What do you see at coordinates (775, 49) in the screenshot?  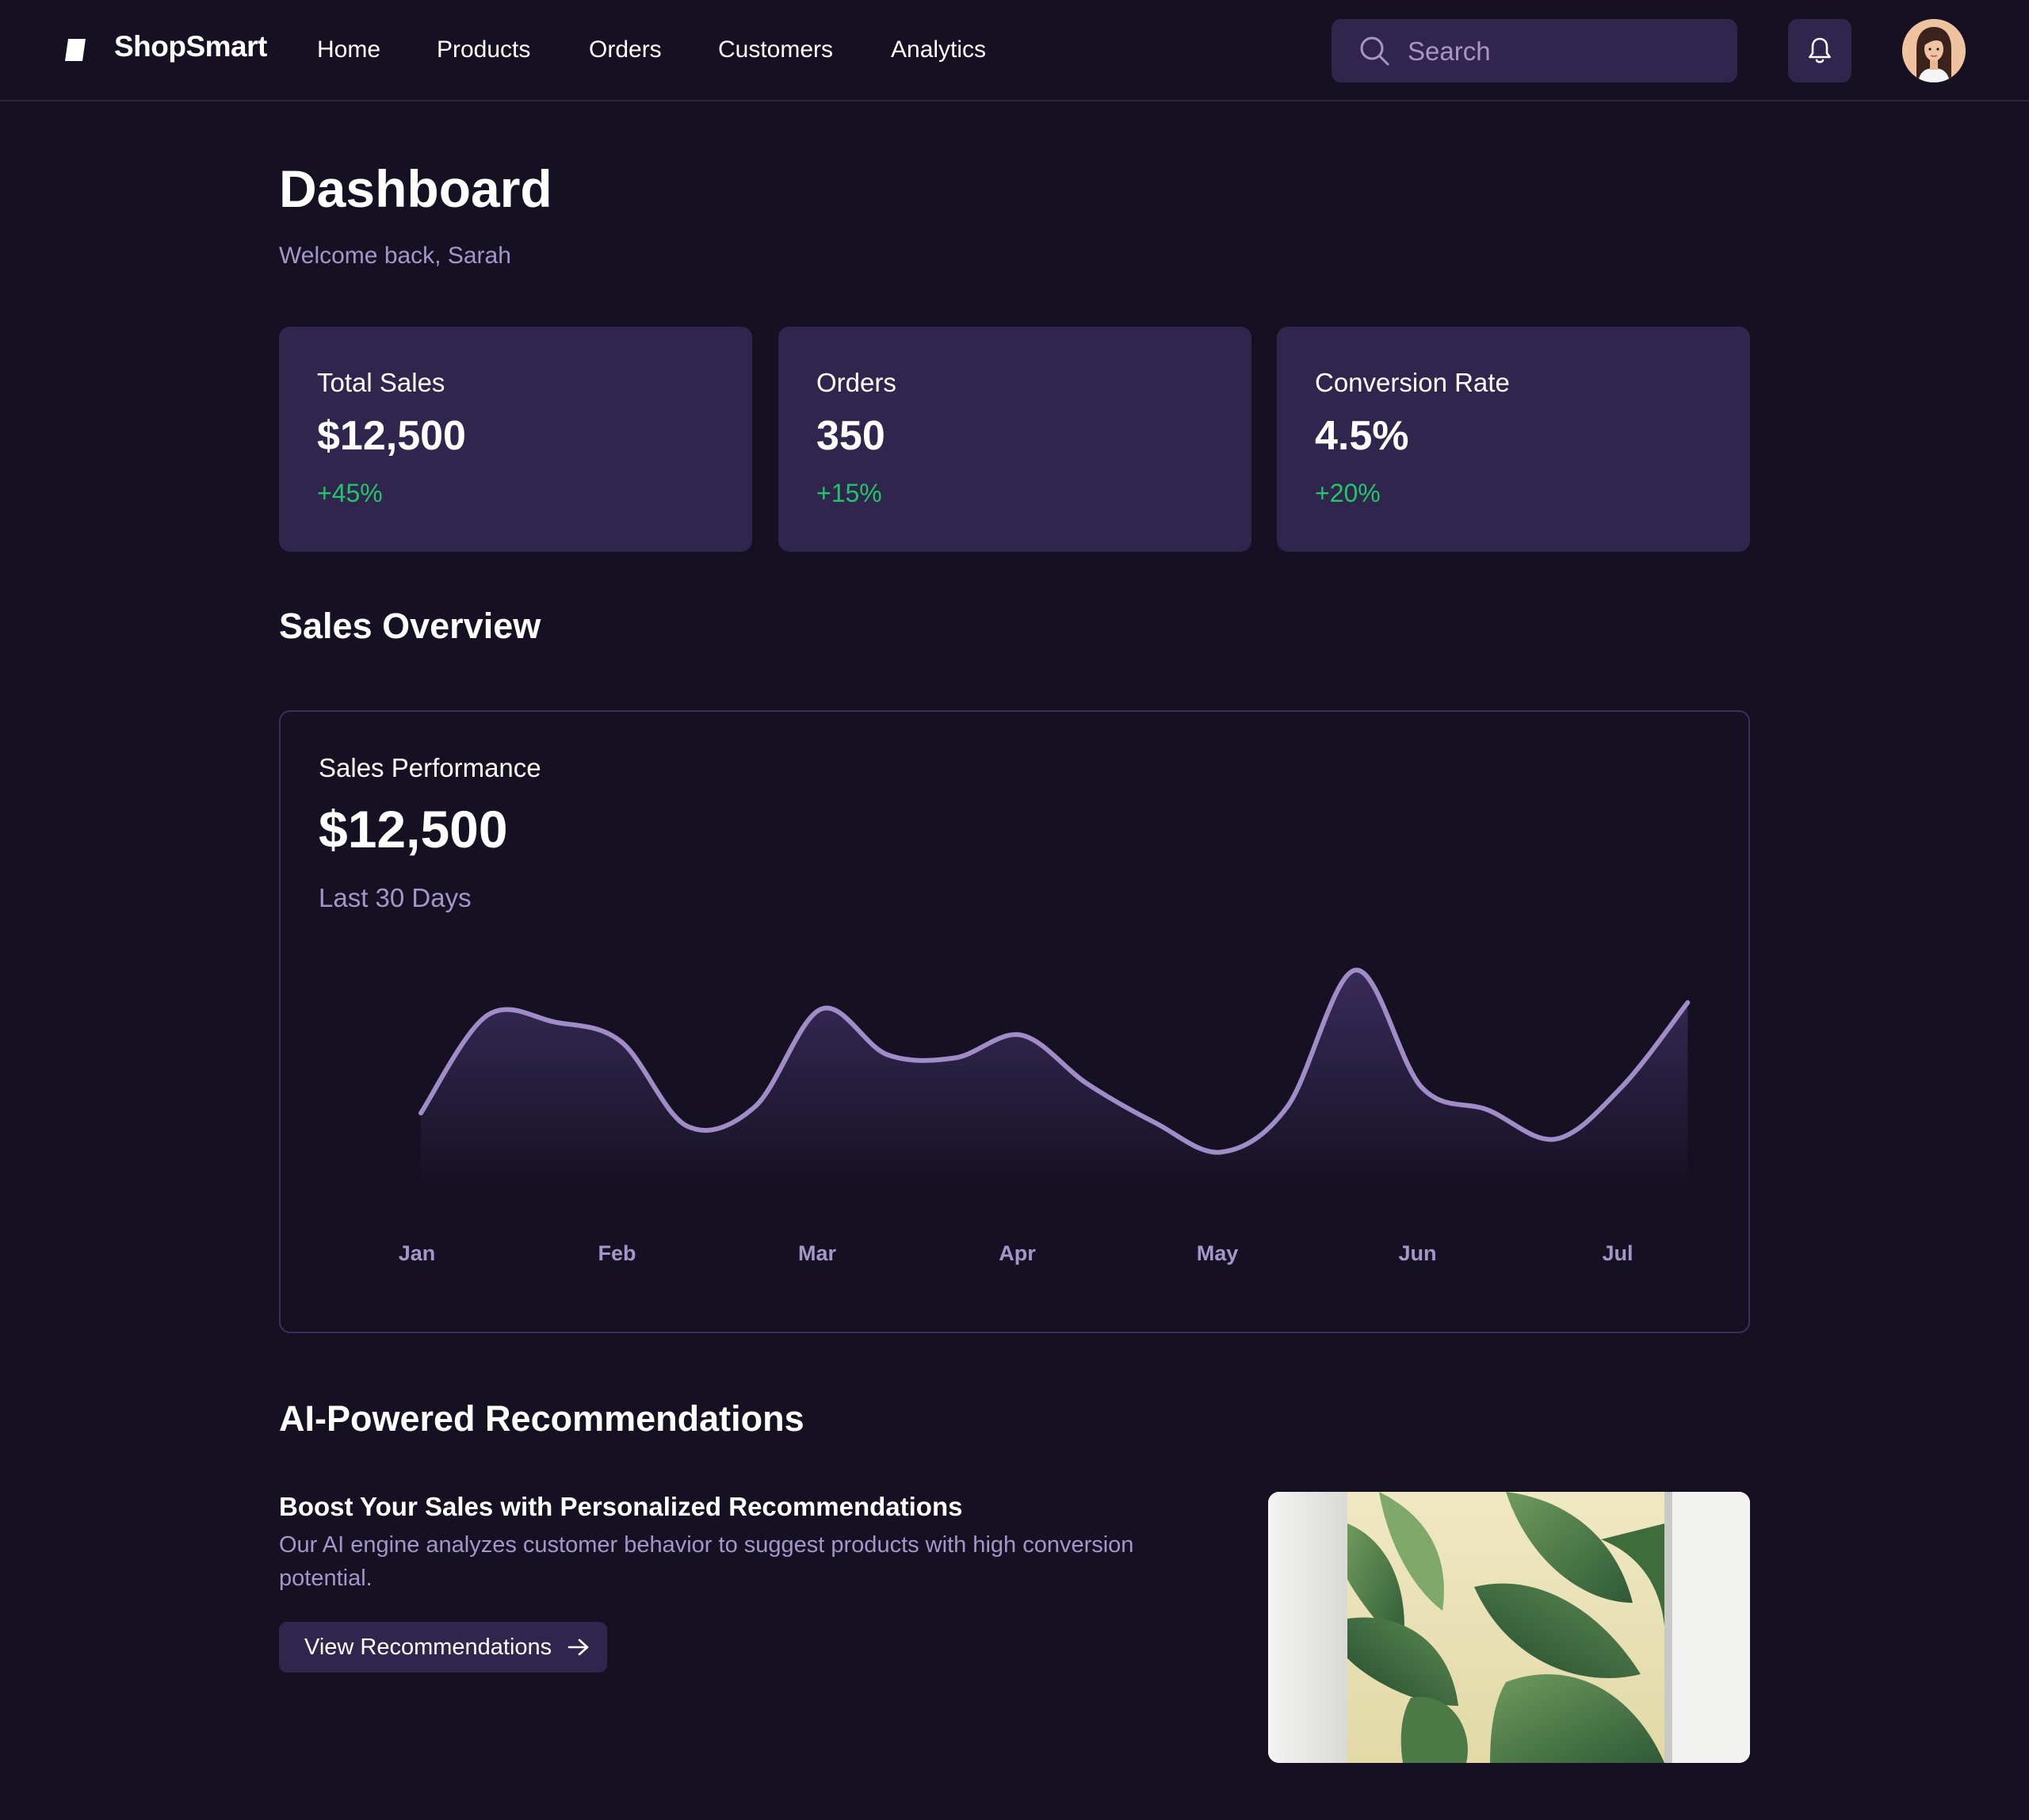 I see `nav-customers: Customers` at bounding box center [775, 49].